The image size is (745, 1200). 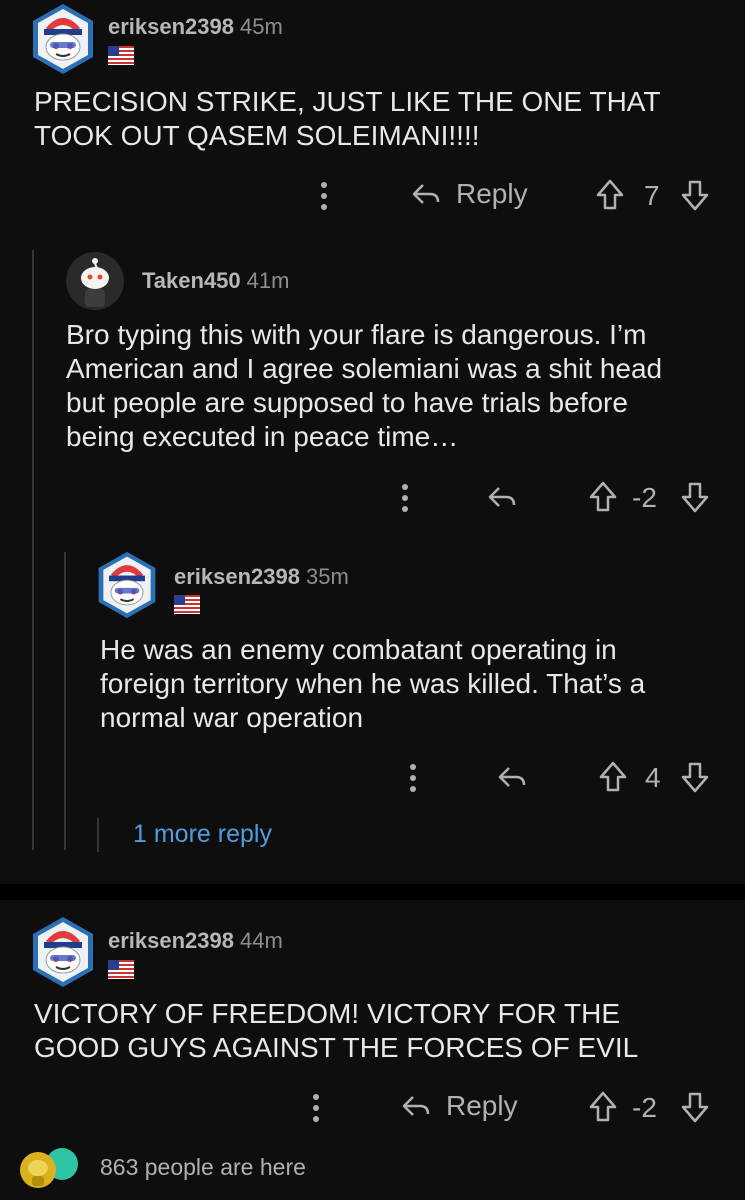 What do you see at coordinates (261, 940) in the screenshot?
I see `timestamp: 44m` at bounding box center [261, 940].